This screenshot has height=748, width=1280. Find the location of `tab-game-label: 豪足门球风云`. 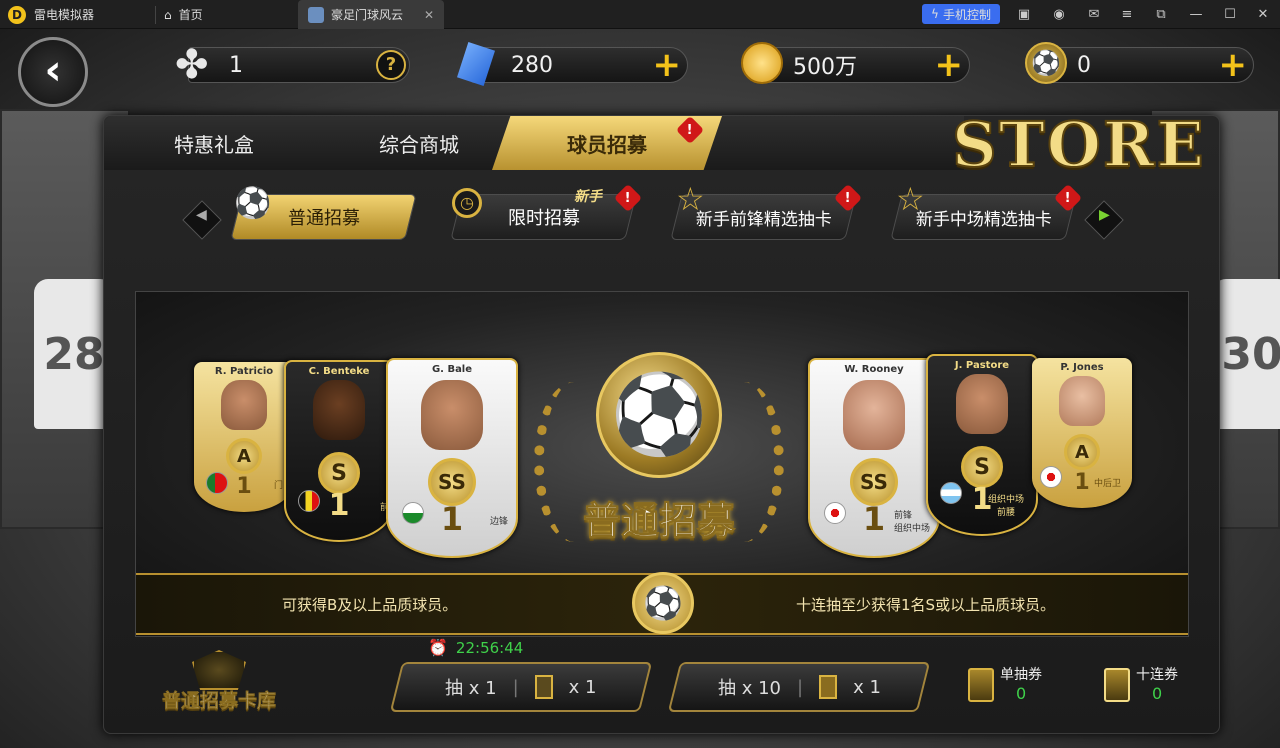

tab-game-label: 豪足门球风云 is located at coordinates (367, 15).